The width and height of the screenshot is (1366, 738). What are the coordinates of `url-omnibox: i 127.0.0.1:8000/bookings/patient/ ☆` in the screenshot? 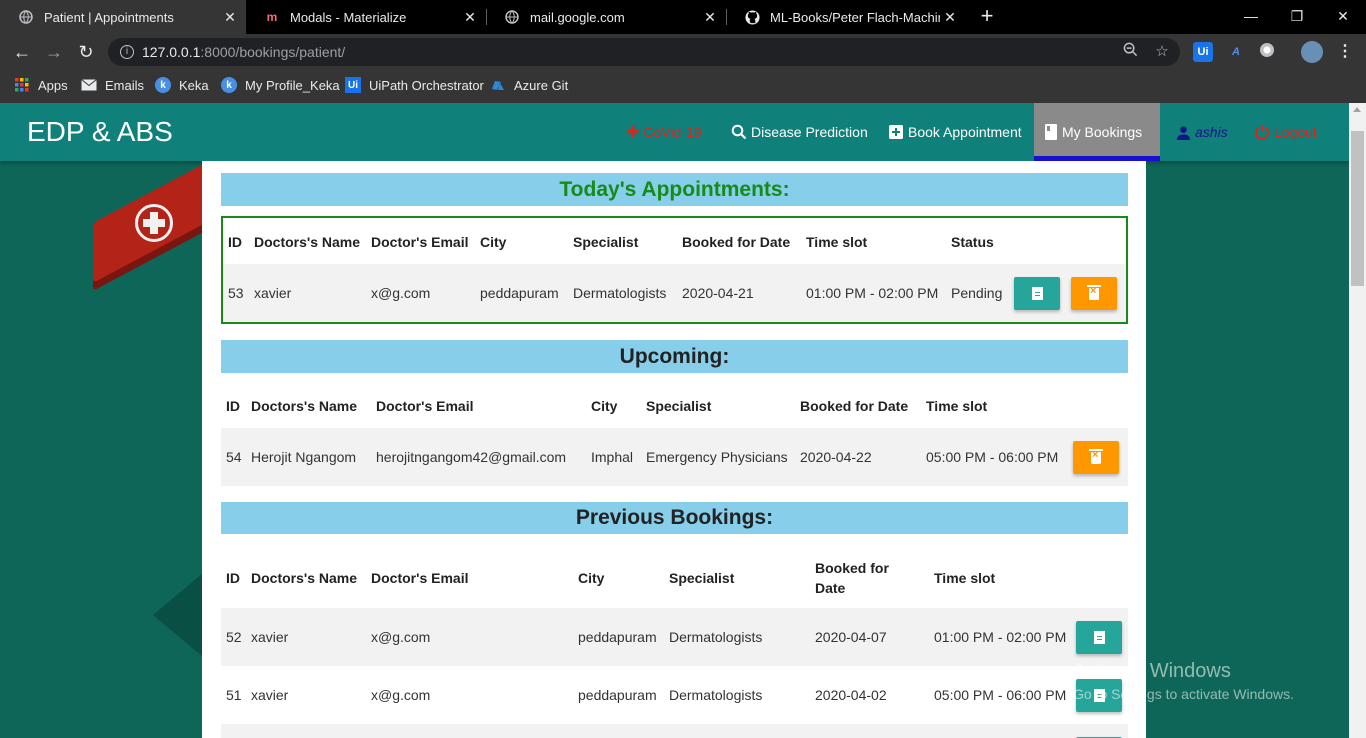 It's located at (644, 52).